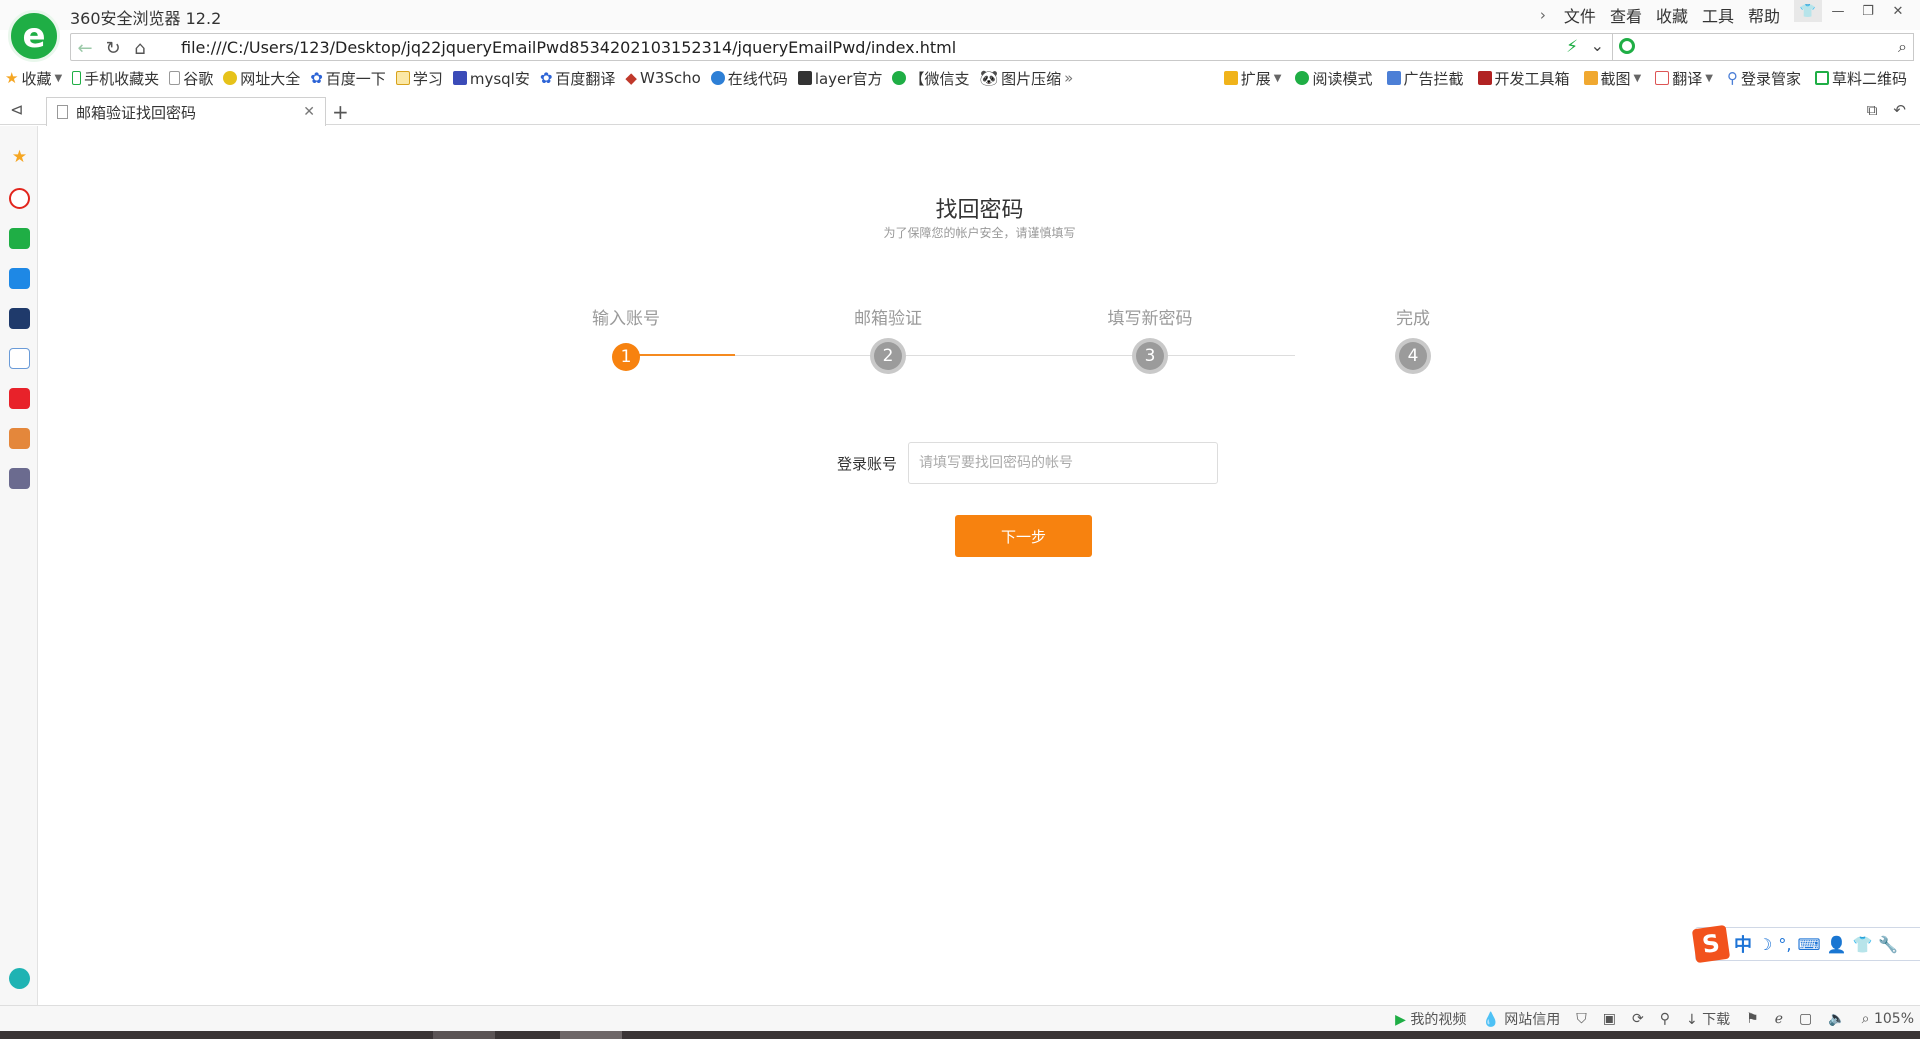  What do you see at coordinates (1302, 78) in the screenshot?
I see `reading-mode-icon` at bounding box center [1302, 78].